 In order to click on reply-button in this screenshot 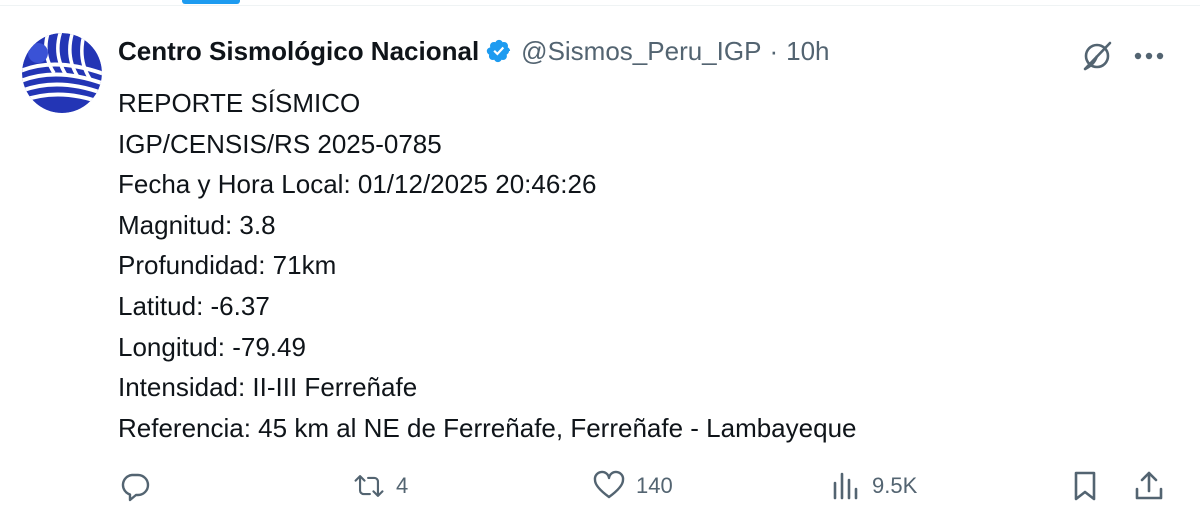, I will do `click(140, 486)`.